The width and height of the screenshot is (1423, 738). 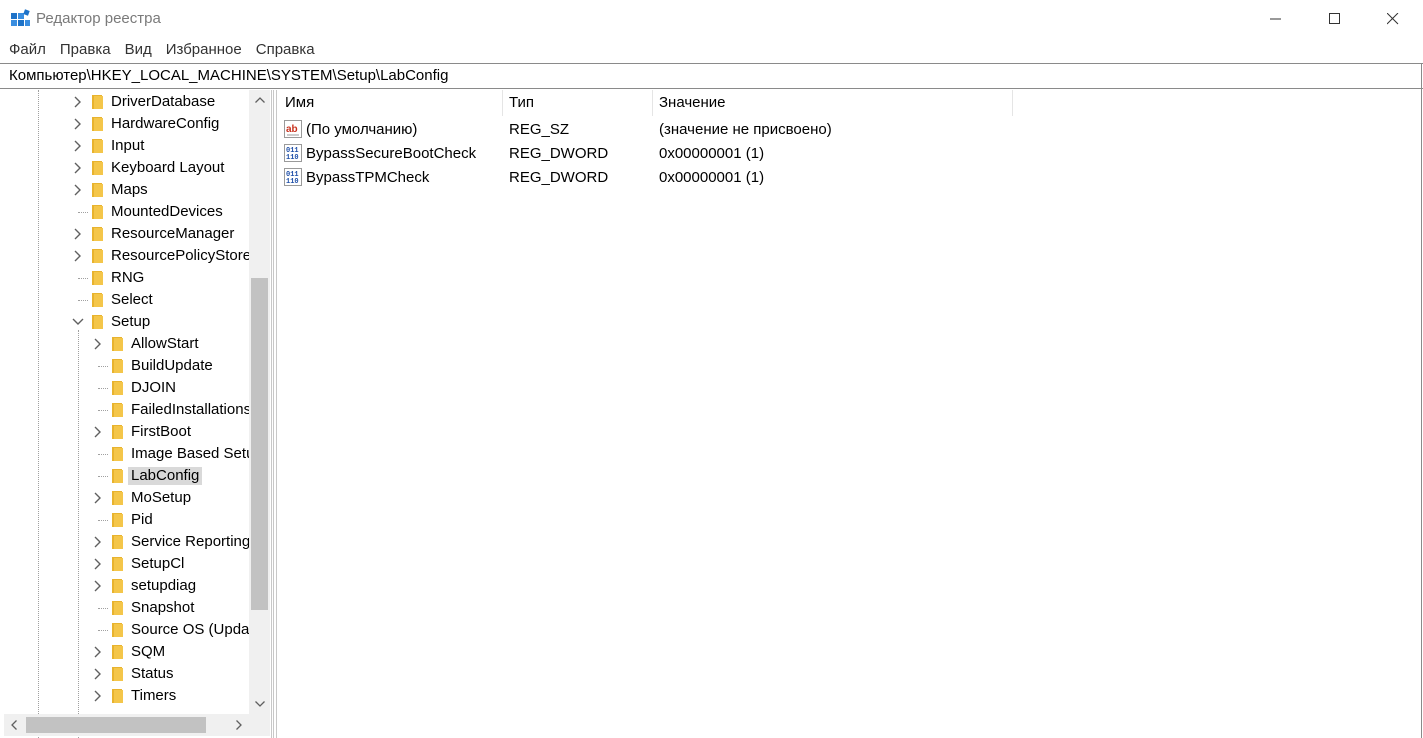 What do you see at coordinates (163, 607) in the screenshot?
I see `tree-item-label: Snapshot` at bounding box center [163, 607].